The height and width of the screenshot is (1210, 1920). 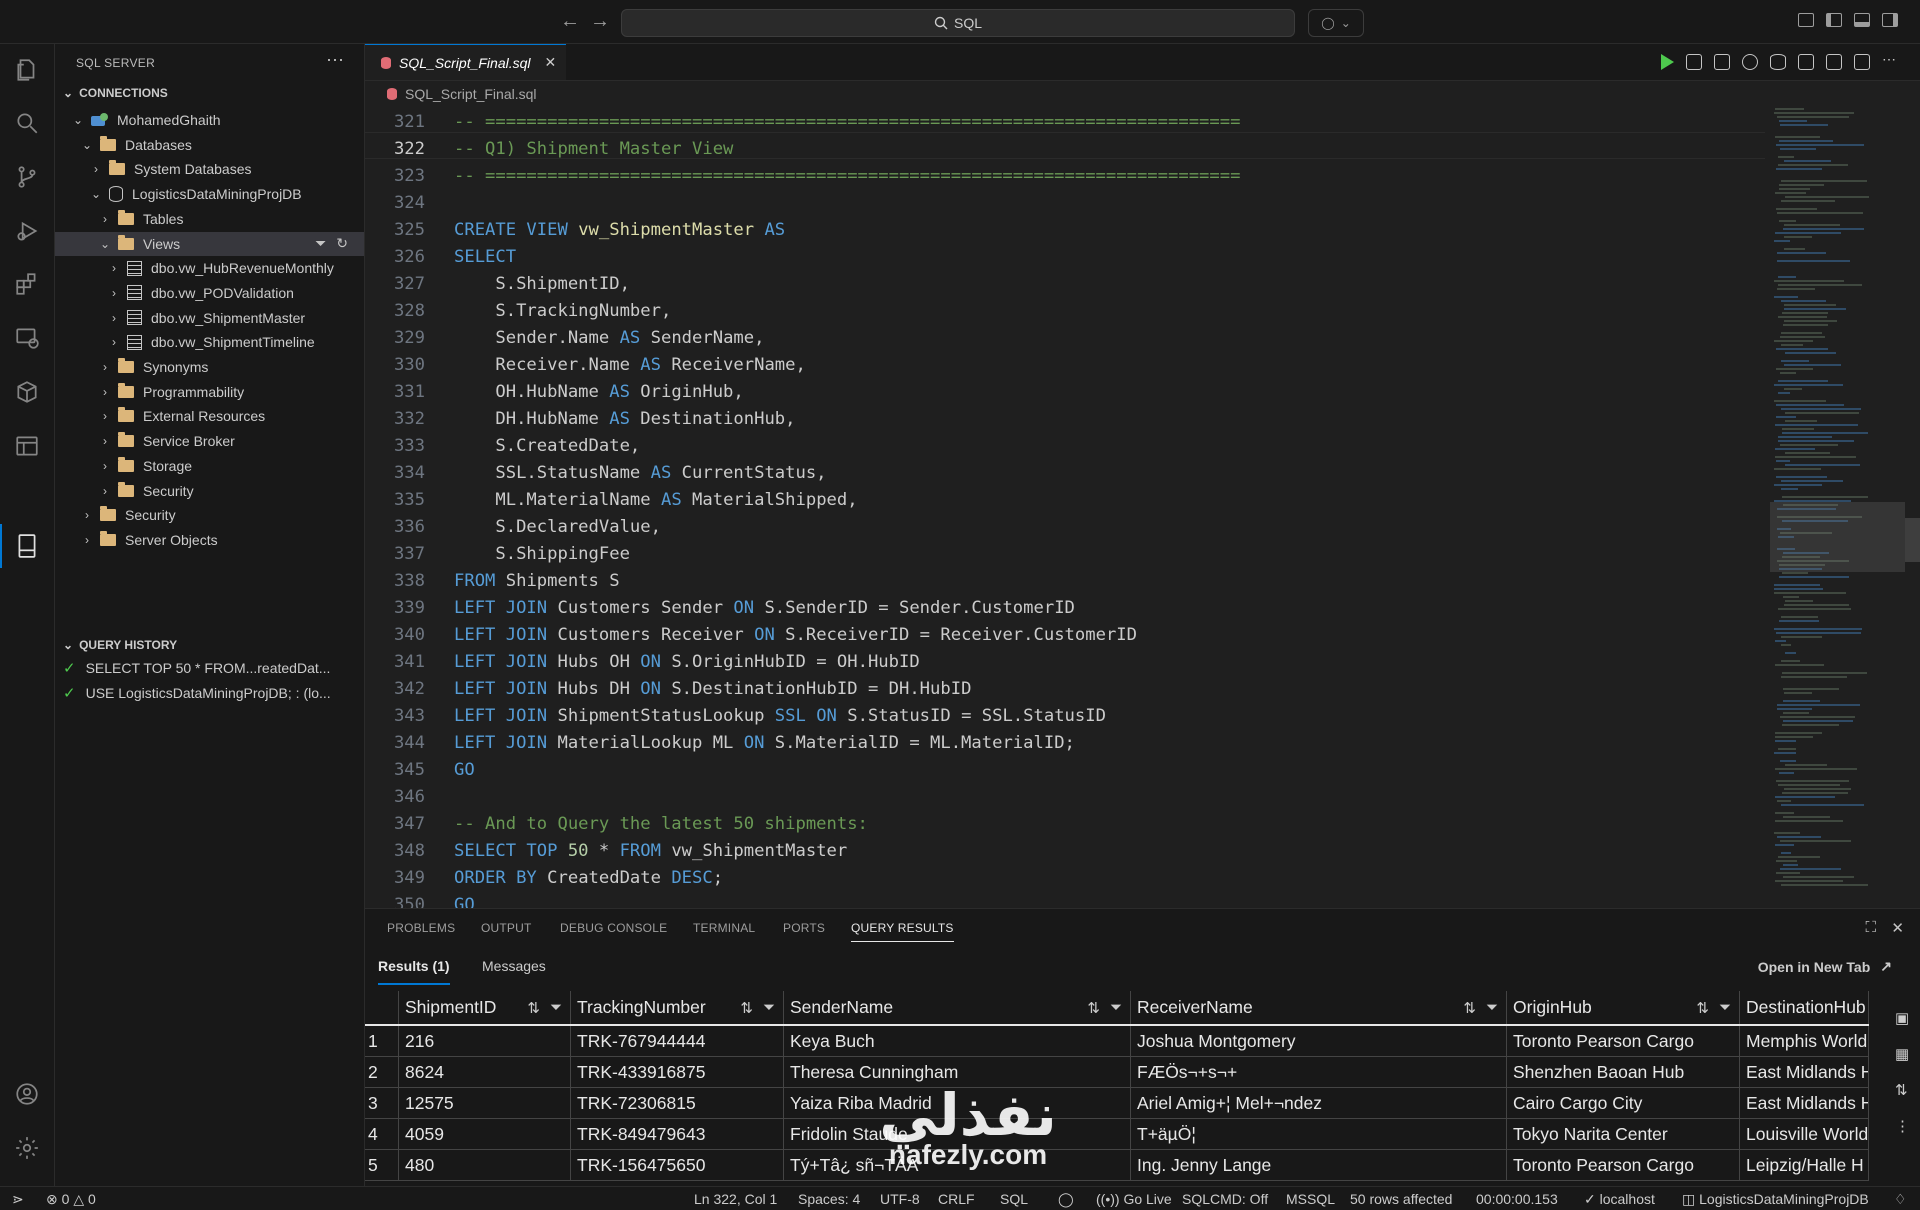 I want to click on arrow-right-icon: →, so click(x=600, y=21).